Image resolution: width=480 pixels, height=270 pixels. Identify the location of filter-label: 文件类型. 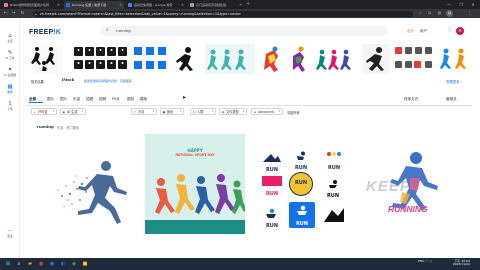
(232, 112).